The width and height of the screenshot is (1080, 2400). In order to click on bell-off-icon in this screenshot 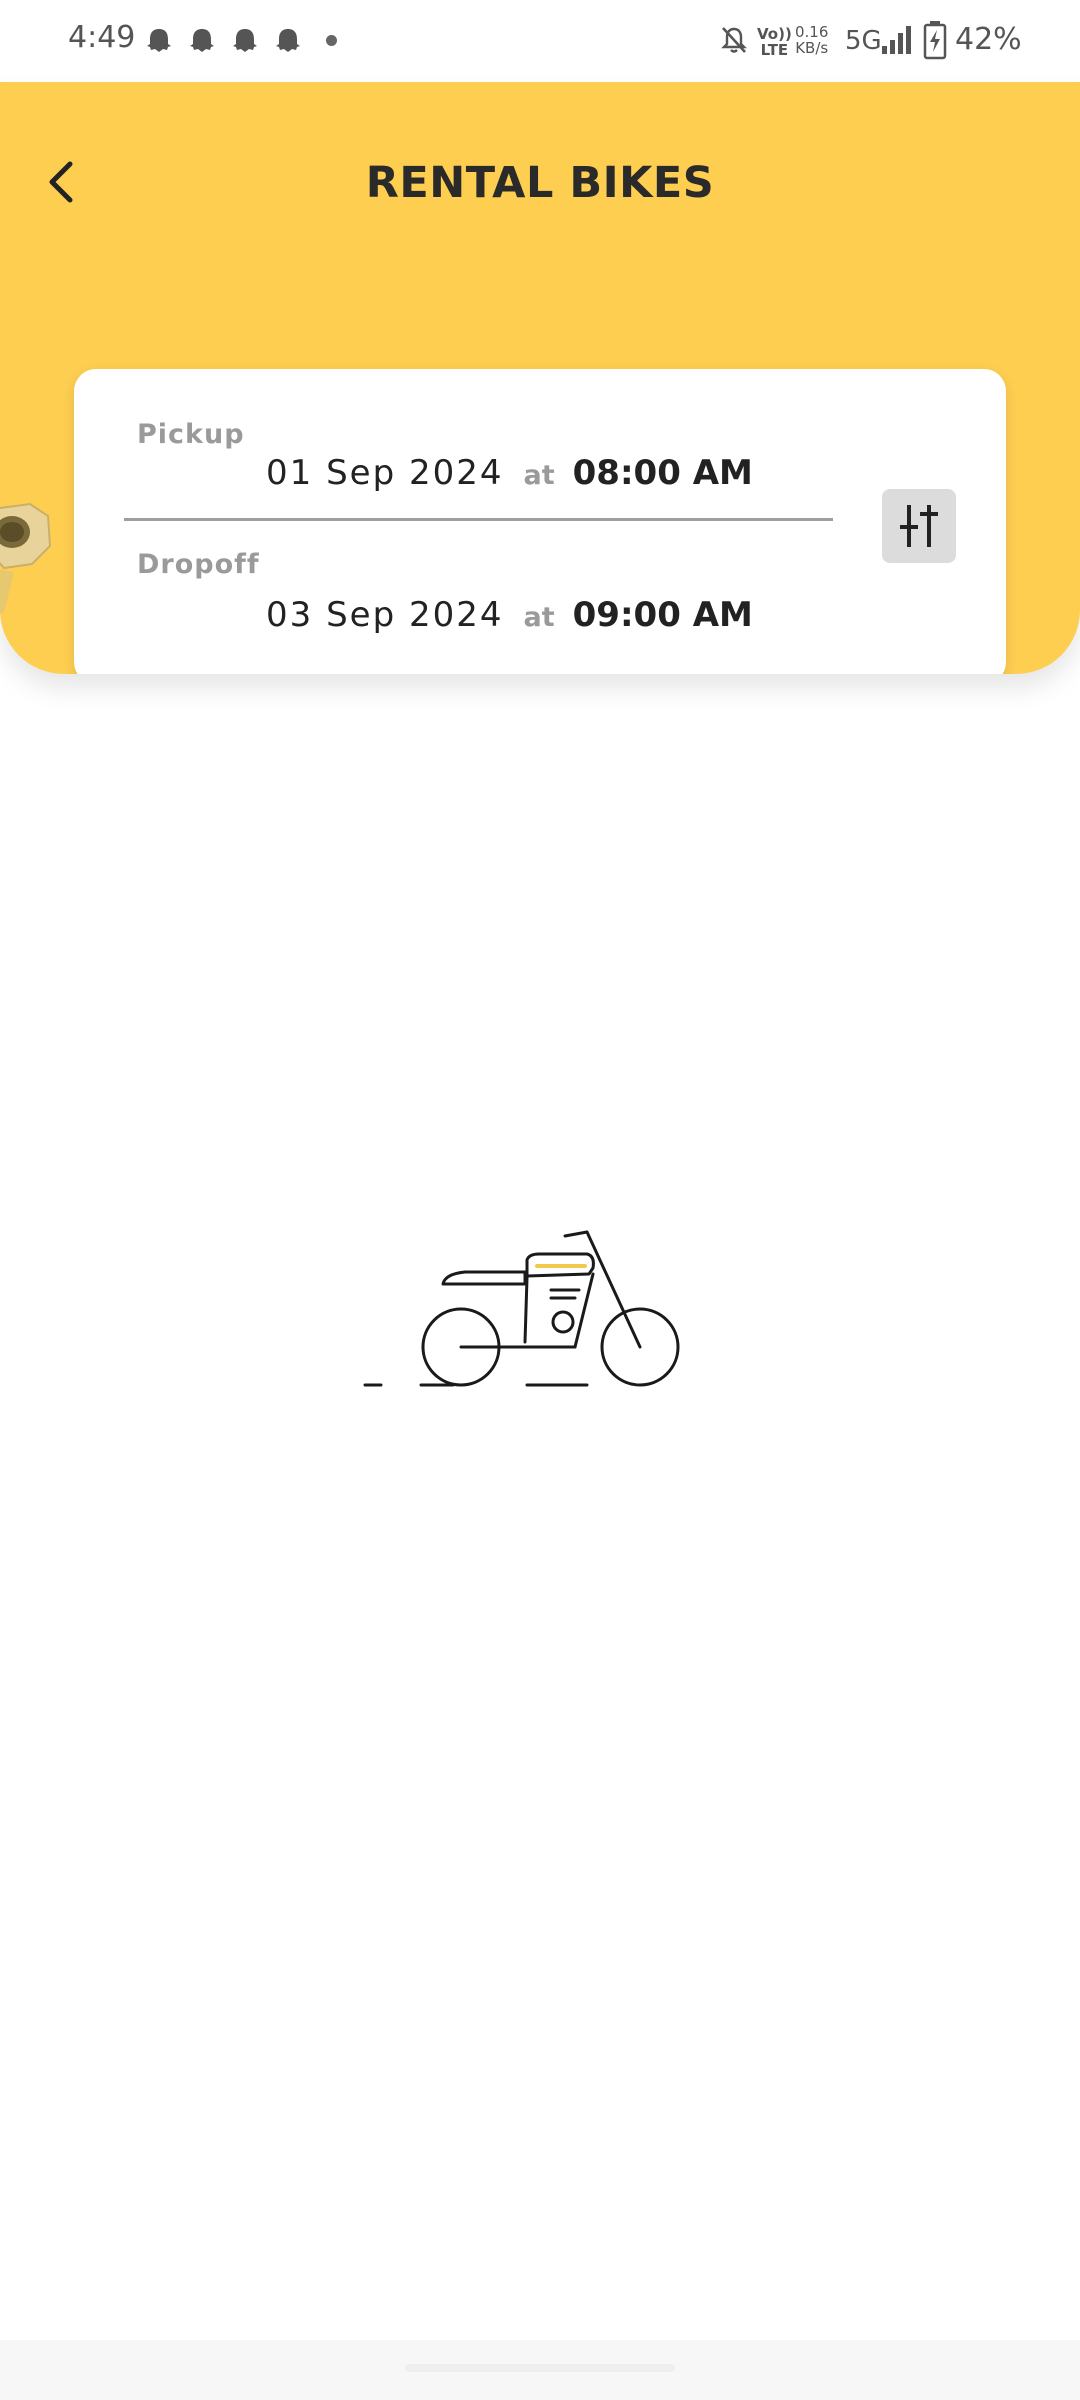, I will do `click(734, 40)`.